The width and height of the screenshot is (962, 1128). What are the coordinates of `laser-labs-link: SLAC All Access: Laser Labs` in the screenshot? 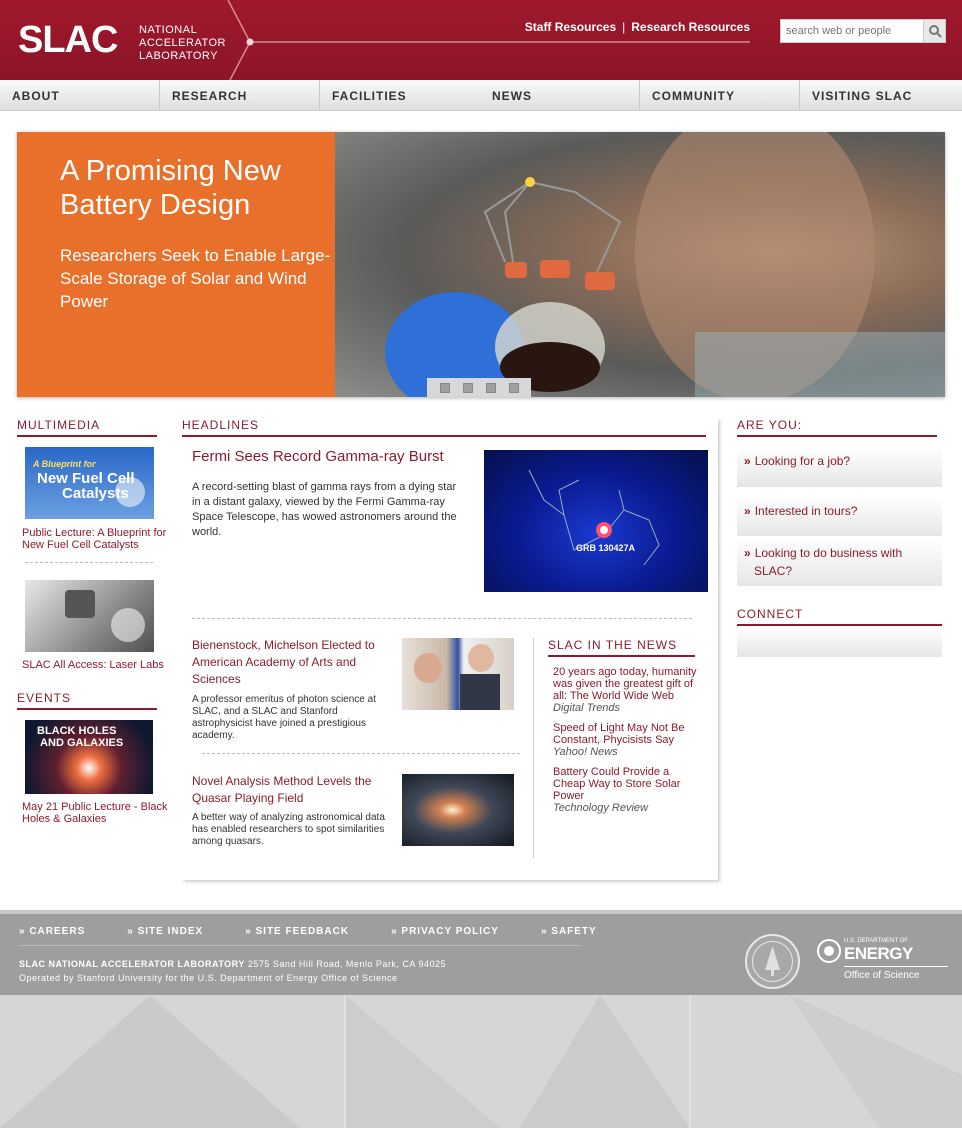 It's located at (97, 665).